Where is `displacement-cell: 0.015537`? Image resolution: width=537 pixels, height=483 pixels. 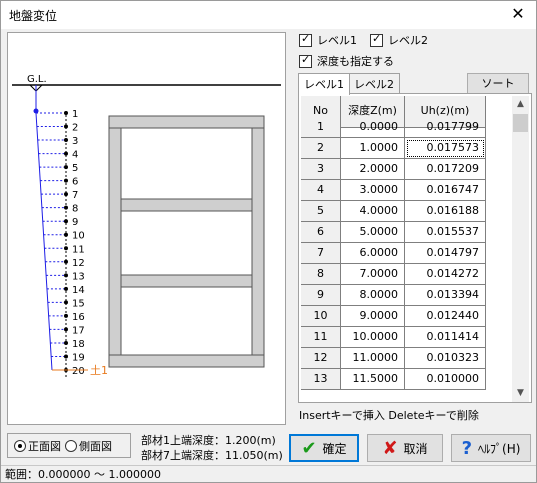
displacement-cell: 0.015537 is located at coordinates (445, 232).